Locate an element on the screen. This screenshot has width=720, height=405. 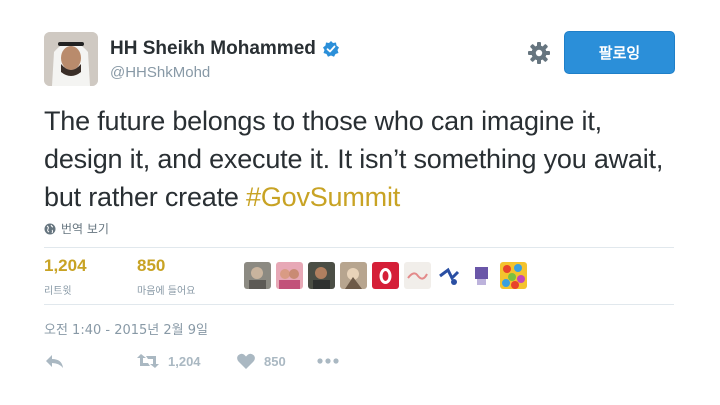
action-bar: 1,204 850 is located at coordinates (192, 361).